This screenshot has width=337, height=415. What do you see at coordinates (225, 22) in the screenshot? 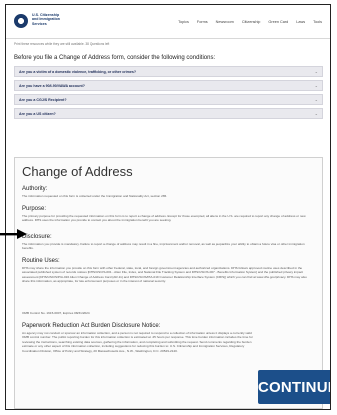
I see `nav-item-newsroom: Newsroom` at bounding box center [225, 22].